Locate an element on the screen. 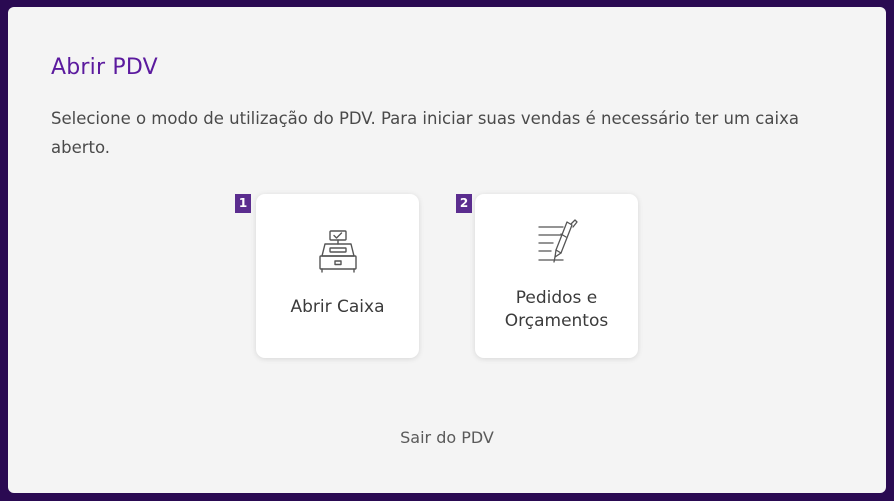 The height and width of the screenshot is (501, 894). pen-notes-icon is located at coordinates (557, 241).